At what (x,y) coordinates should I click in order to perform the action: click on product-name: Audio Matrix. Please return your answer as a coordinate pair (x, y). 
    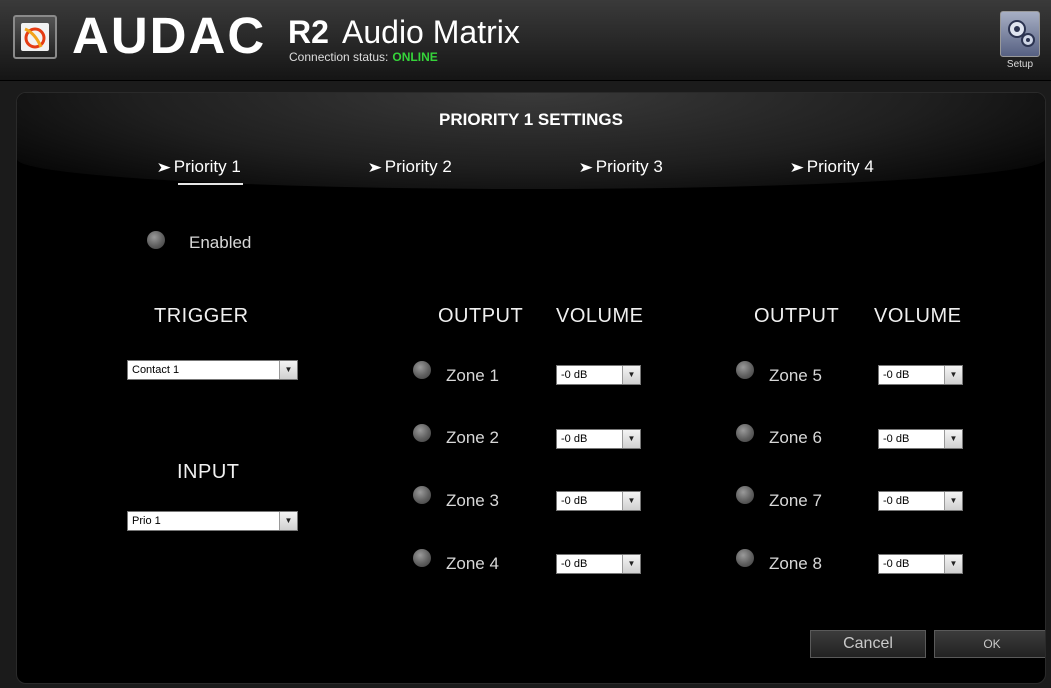
    Looking at the image, I should click on (431, 32).